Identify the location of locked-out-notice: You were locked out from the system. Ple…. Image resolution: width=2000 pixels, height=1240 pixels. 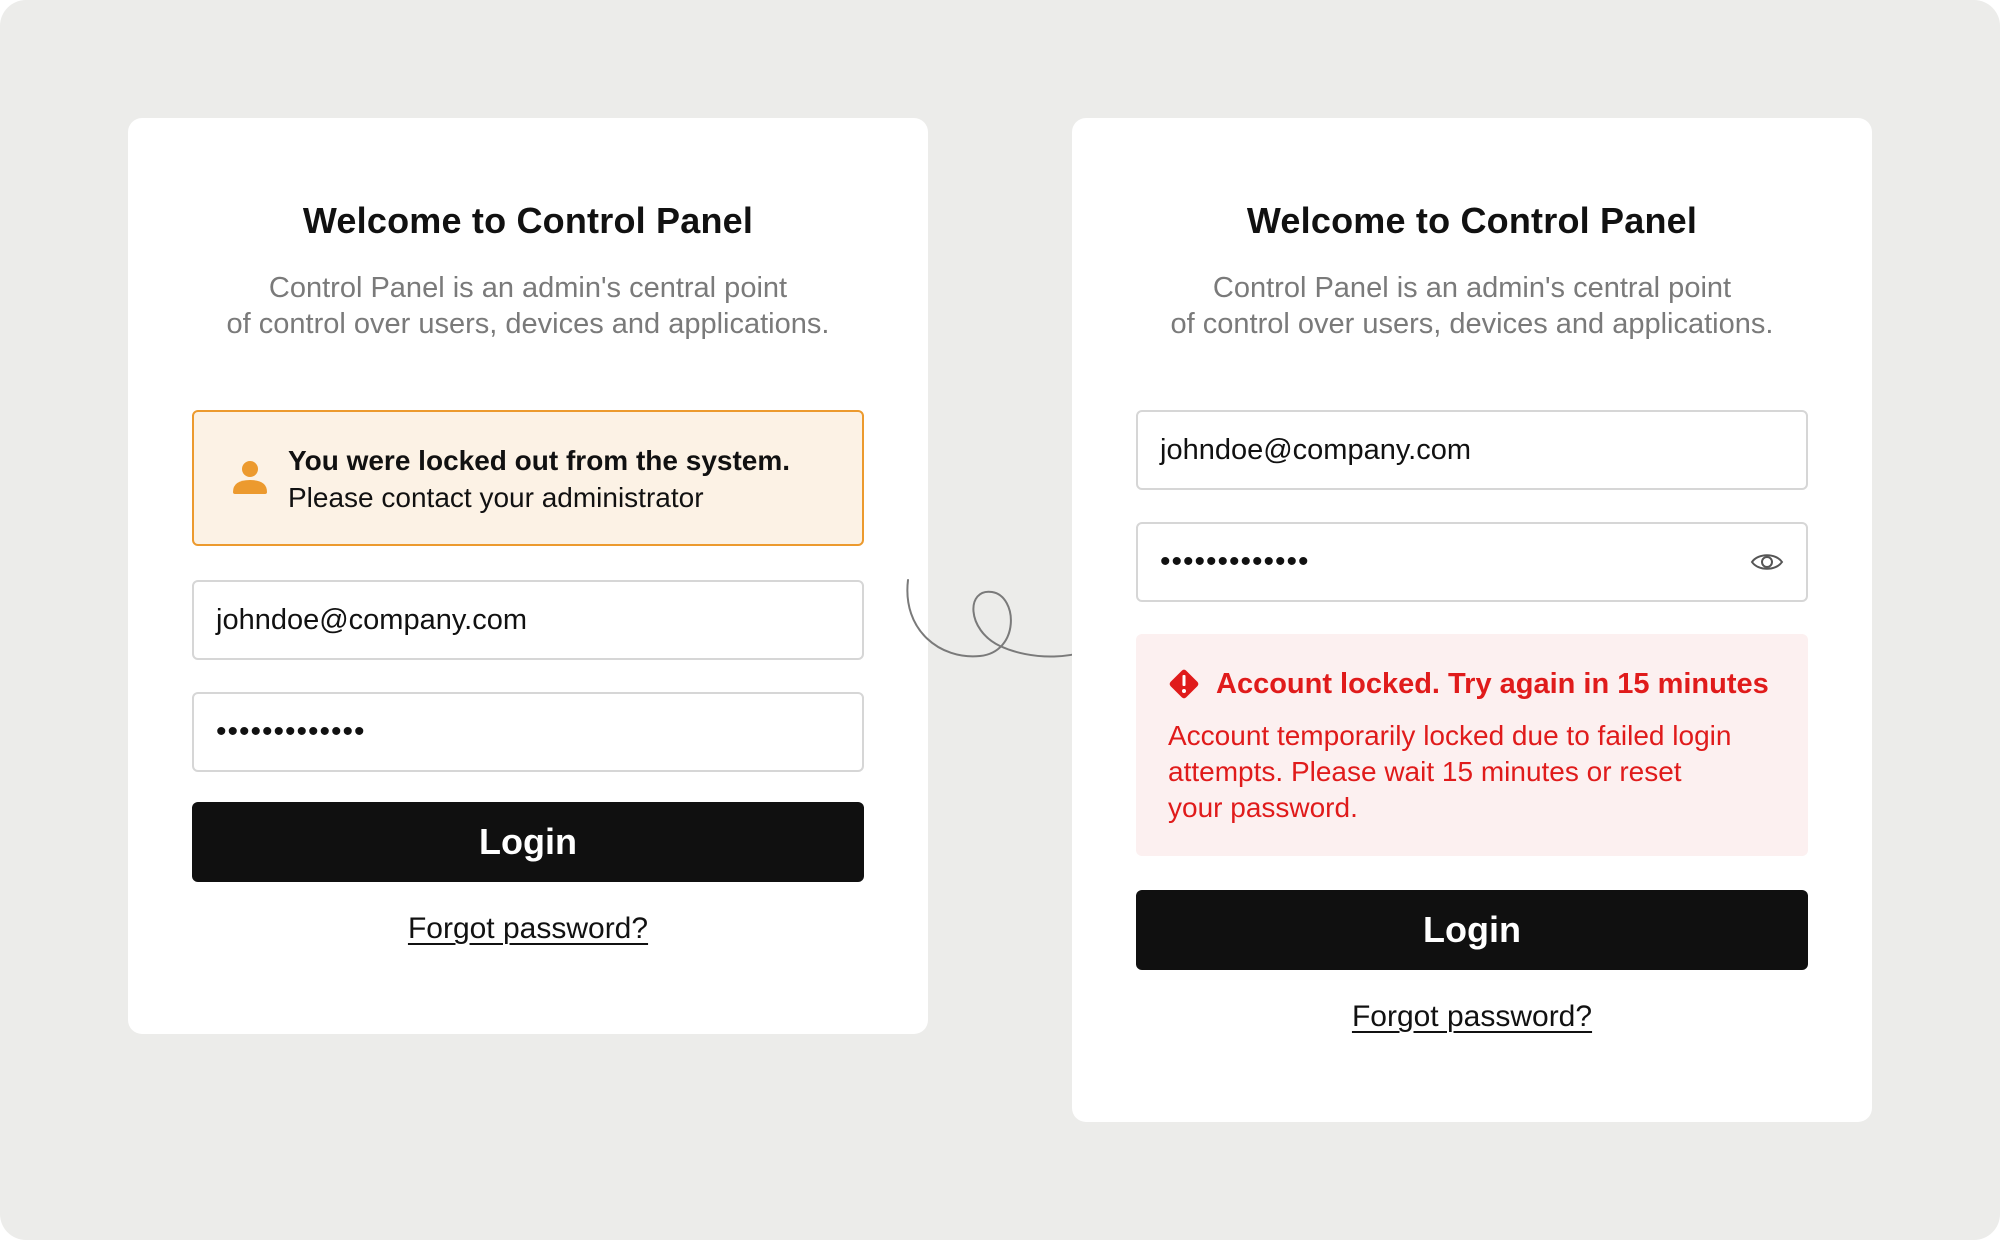
(528, 478).